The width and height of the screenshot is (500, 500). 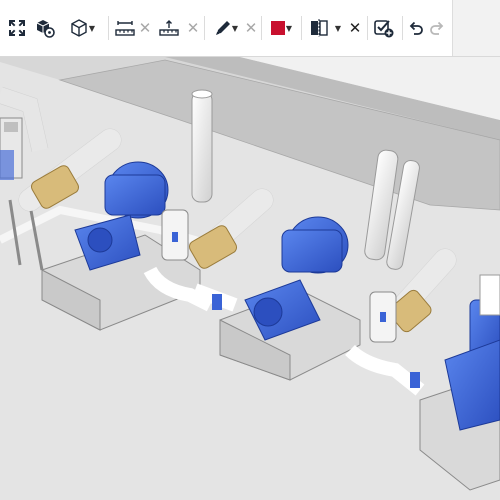 I want to click on redo-button, so click(x=437, y=28).